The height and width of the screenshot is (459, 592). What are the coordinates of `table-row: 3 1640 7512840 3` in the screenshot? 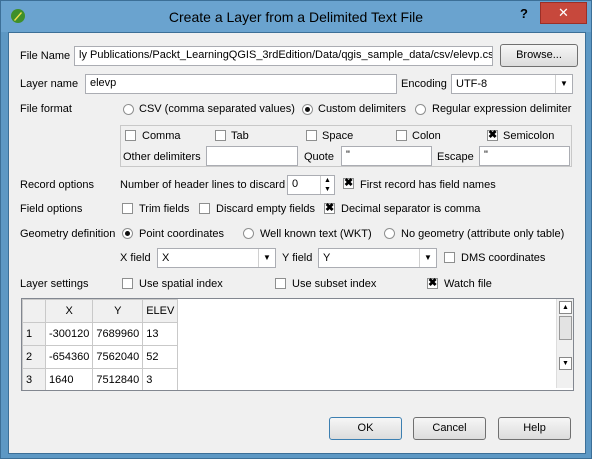 It's located at (100, 379).